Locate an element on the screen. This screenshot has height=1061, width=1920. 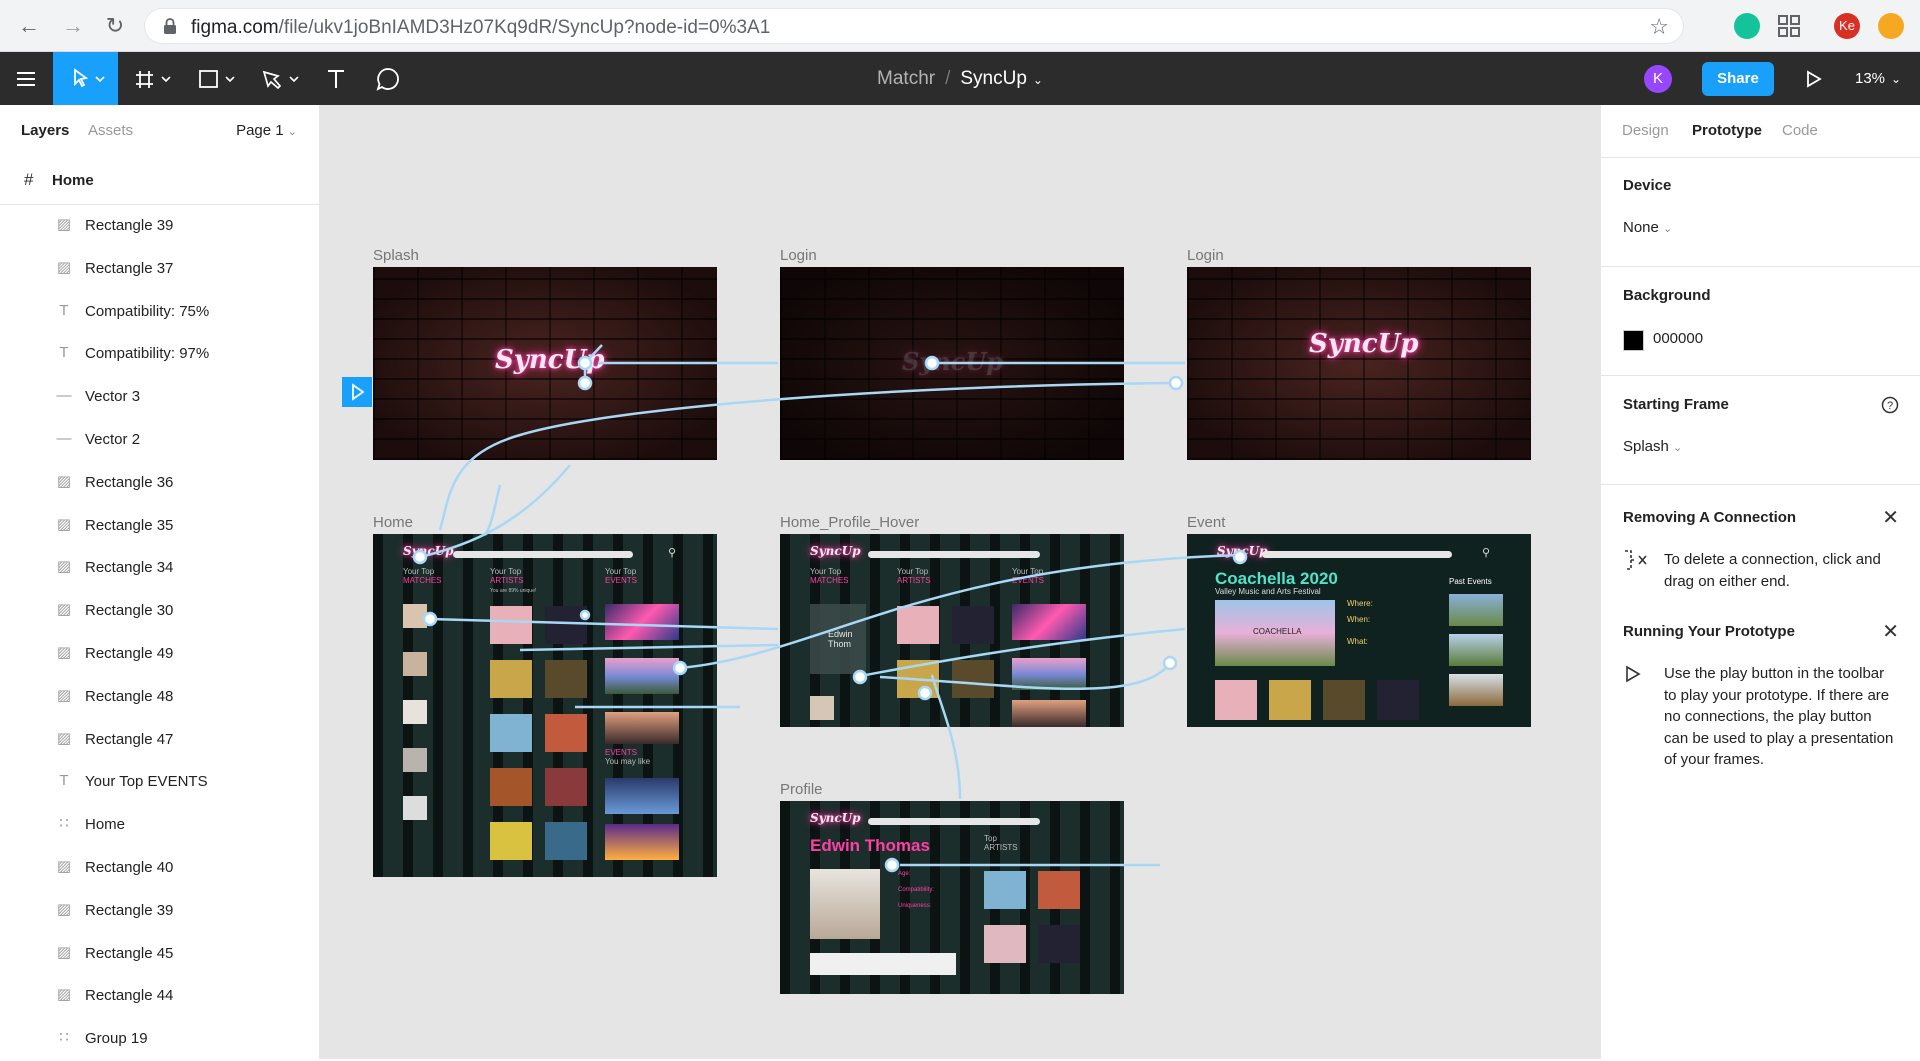
frame-label-home-profile-hover: Home_Profile_Hover is located at coordinates (849, 522).